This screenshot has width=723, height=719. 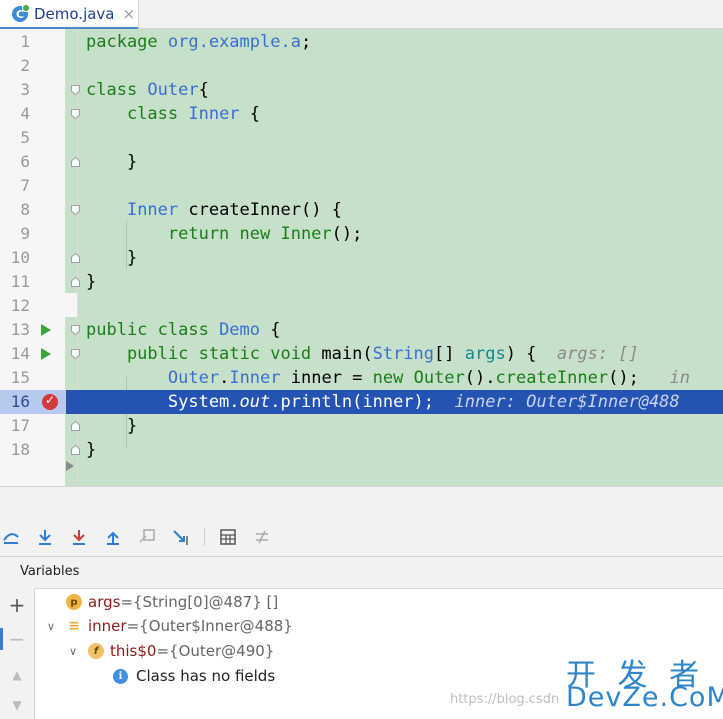 I want to click on line-number: 17, so click(x=20, y=425).